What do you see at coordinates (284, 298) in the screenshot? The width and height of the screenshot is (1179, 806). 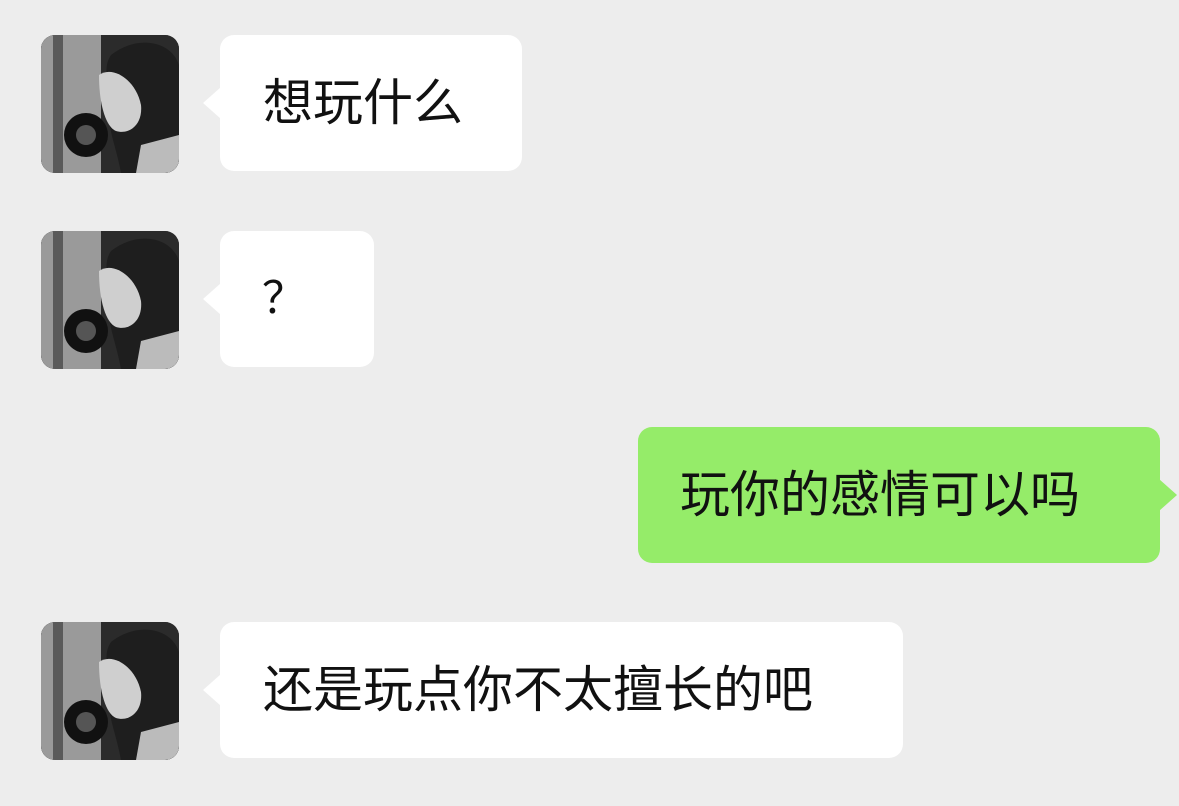 I see `message-text: ？` at bounding box center [284, 298].